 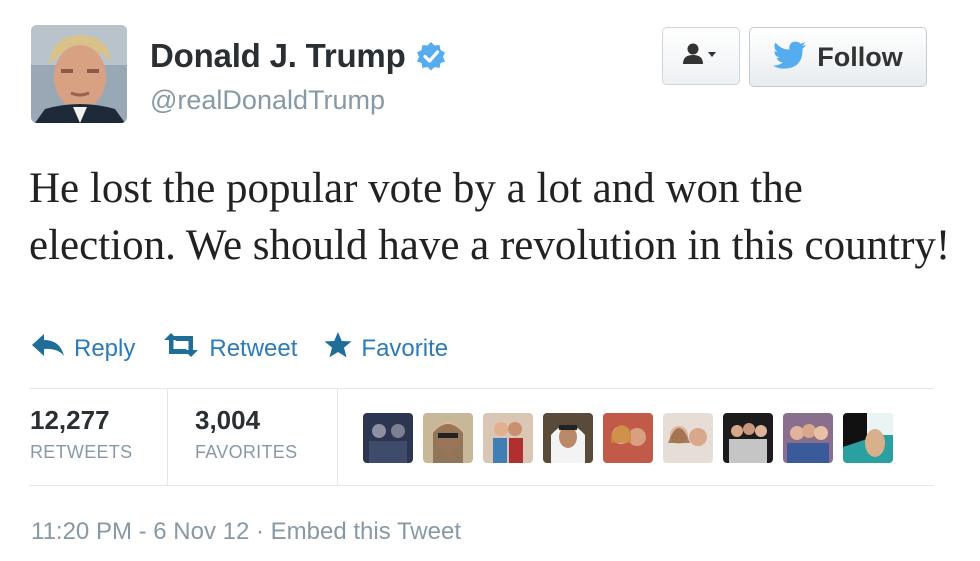 I want to click on star-icon, so click(x=342, y=348).